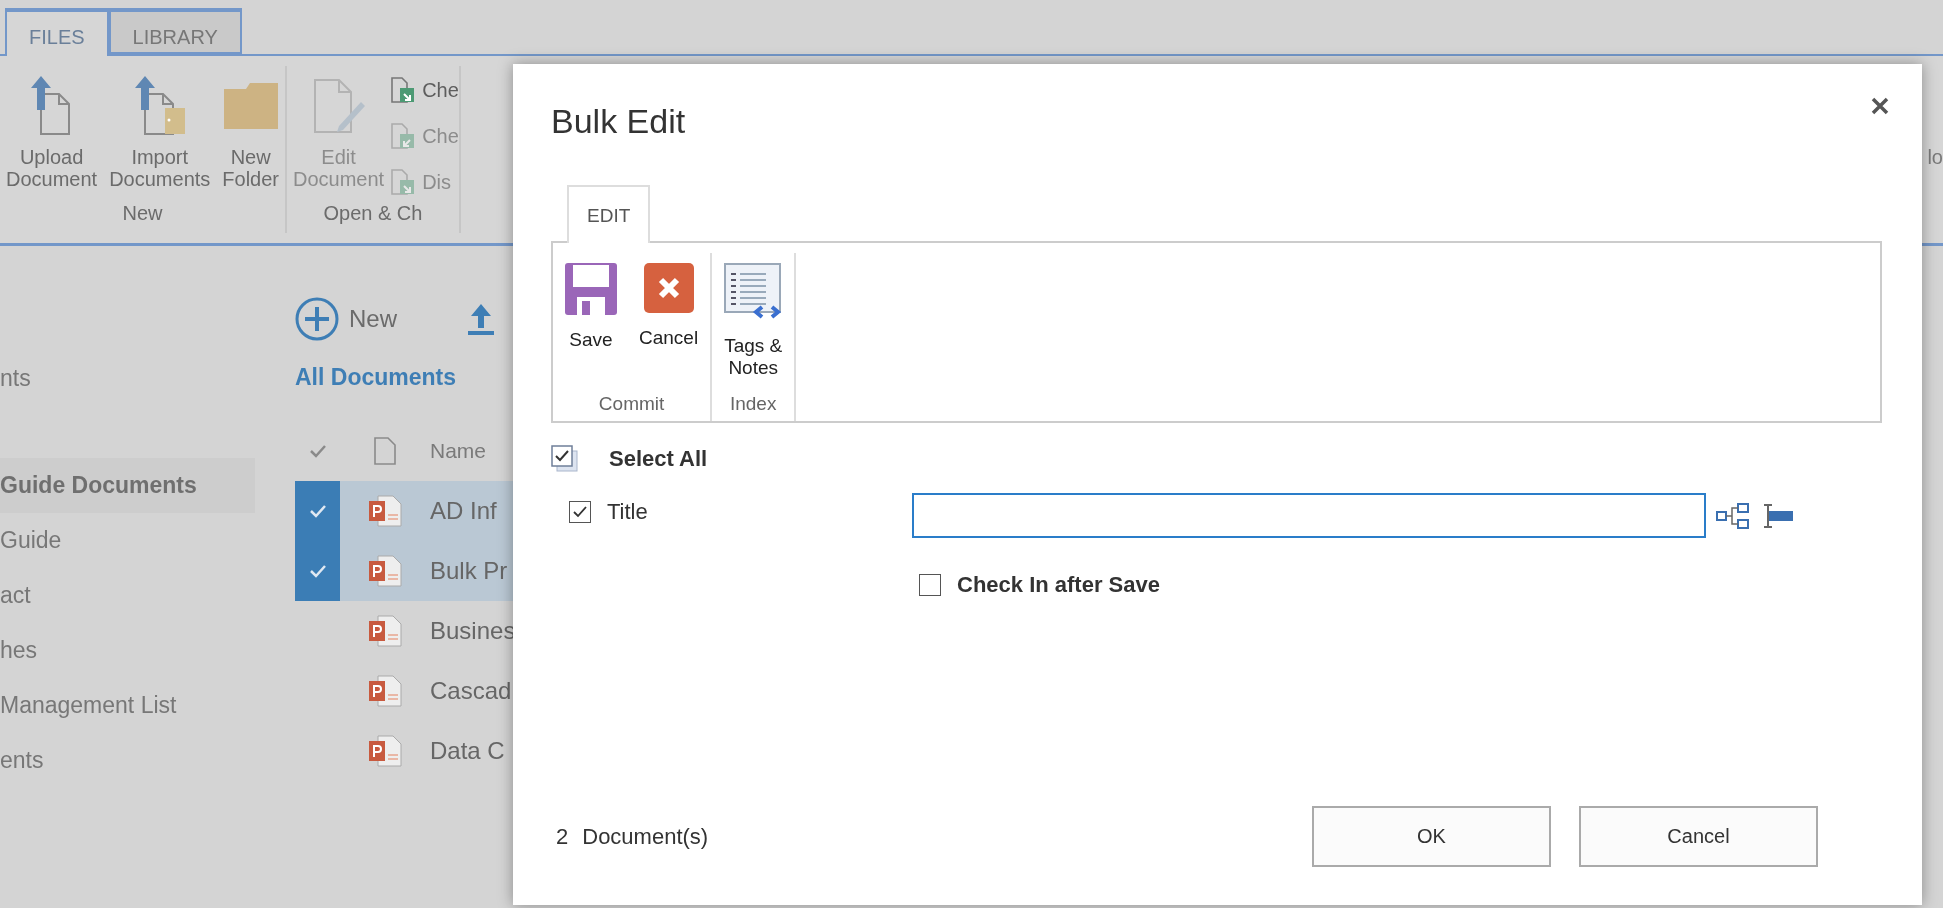  What do you see at coordinates (645, 836) in the screenshot?
I see `document-count-label: Document(s)` at bounding box center [645, 836].